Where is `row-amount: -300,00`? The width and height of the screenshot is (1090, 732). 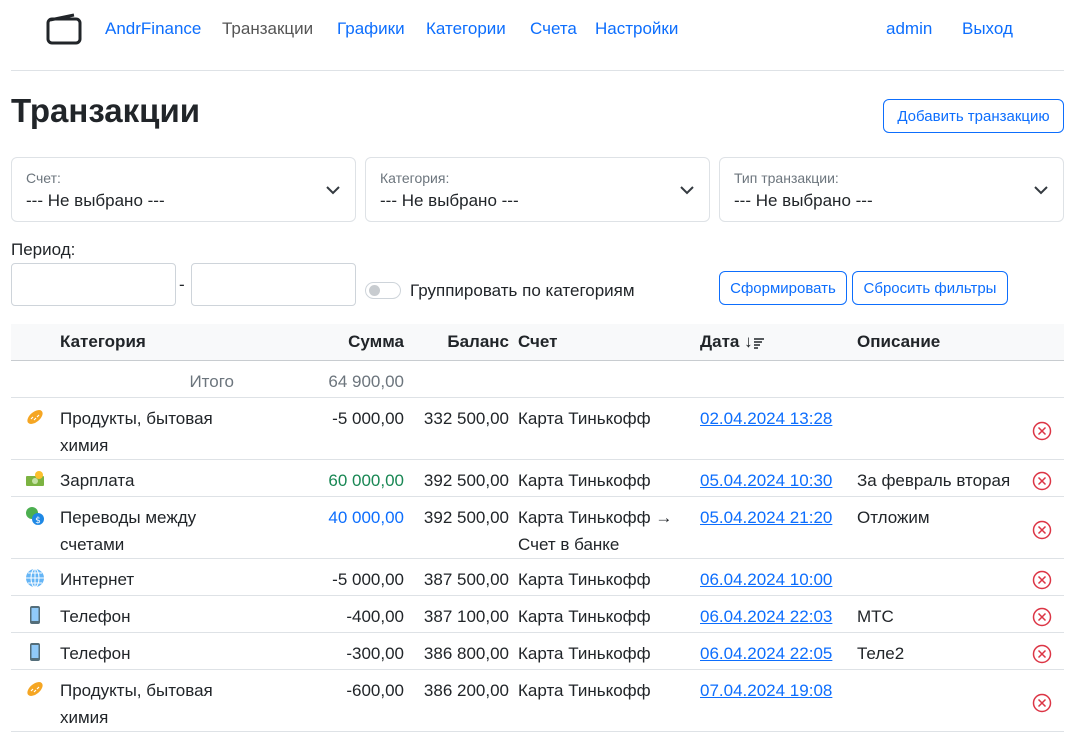 row-amount: -300,00 is located at coordinates (332, 651).